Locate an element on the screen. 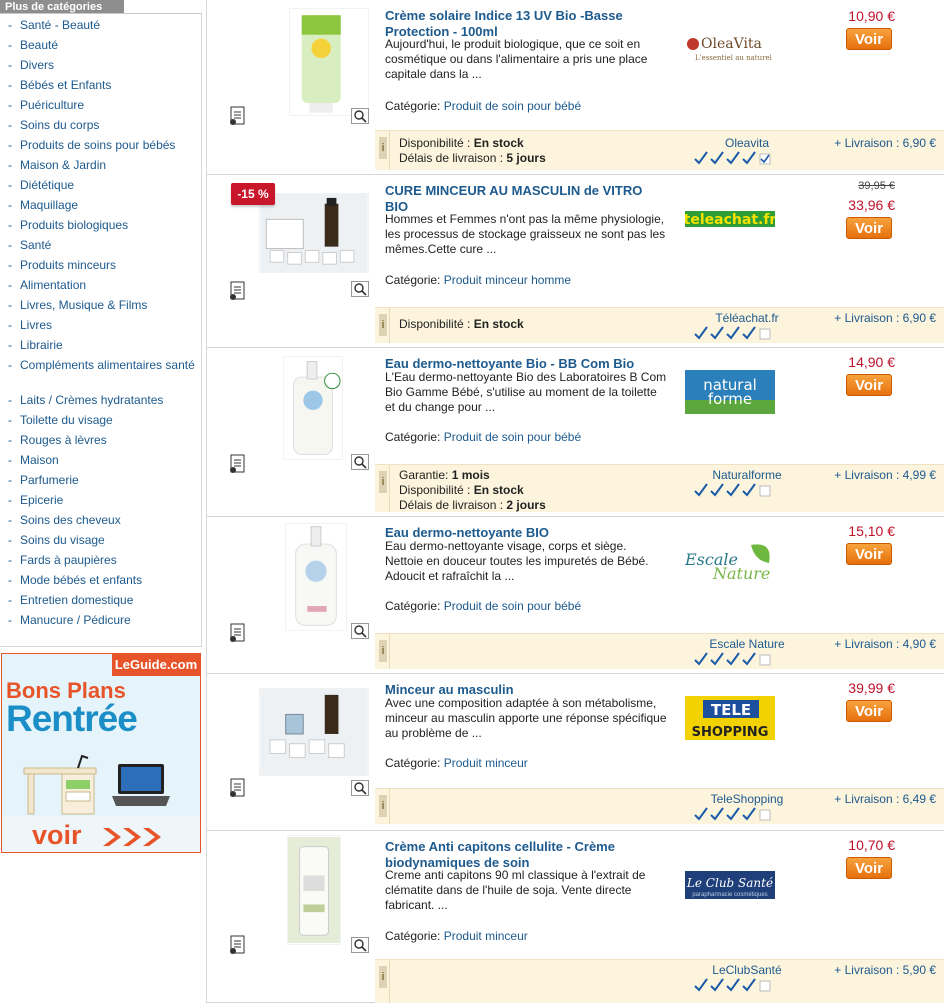  category-link: - Fards à paupières is located at coordinates (103, 560).